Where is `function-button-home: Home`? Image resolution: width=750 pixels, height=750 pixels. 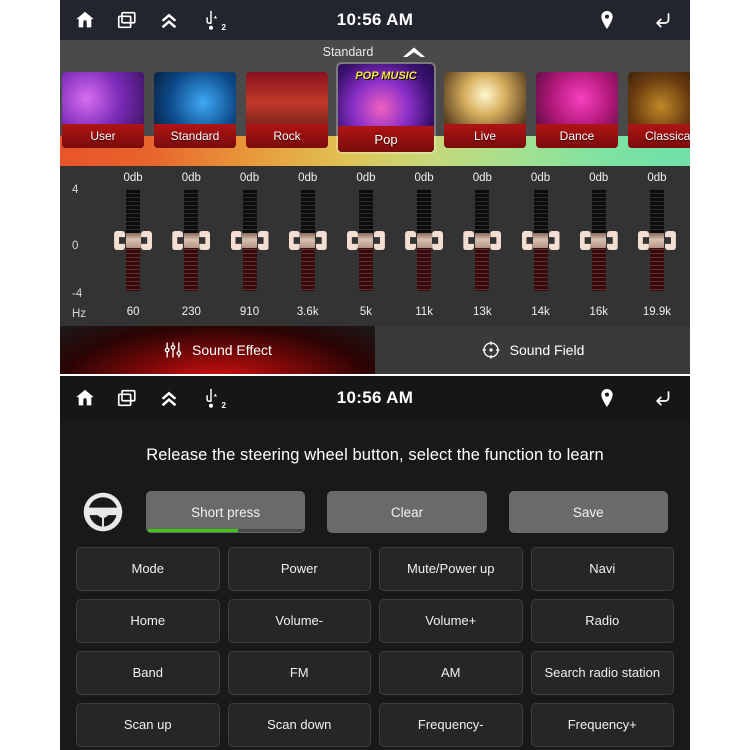 function-button-home: Home is located at coordinates (148, 621).